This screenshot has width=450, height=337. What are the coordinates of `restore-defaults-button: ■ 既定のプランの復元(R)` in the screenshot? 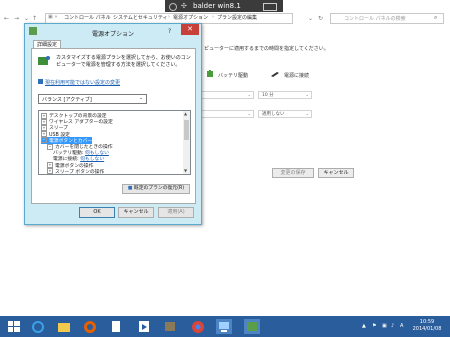 It's located at (156, 189).